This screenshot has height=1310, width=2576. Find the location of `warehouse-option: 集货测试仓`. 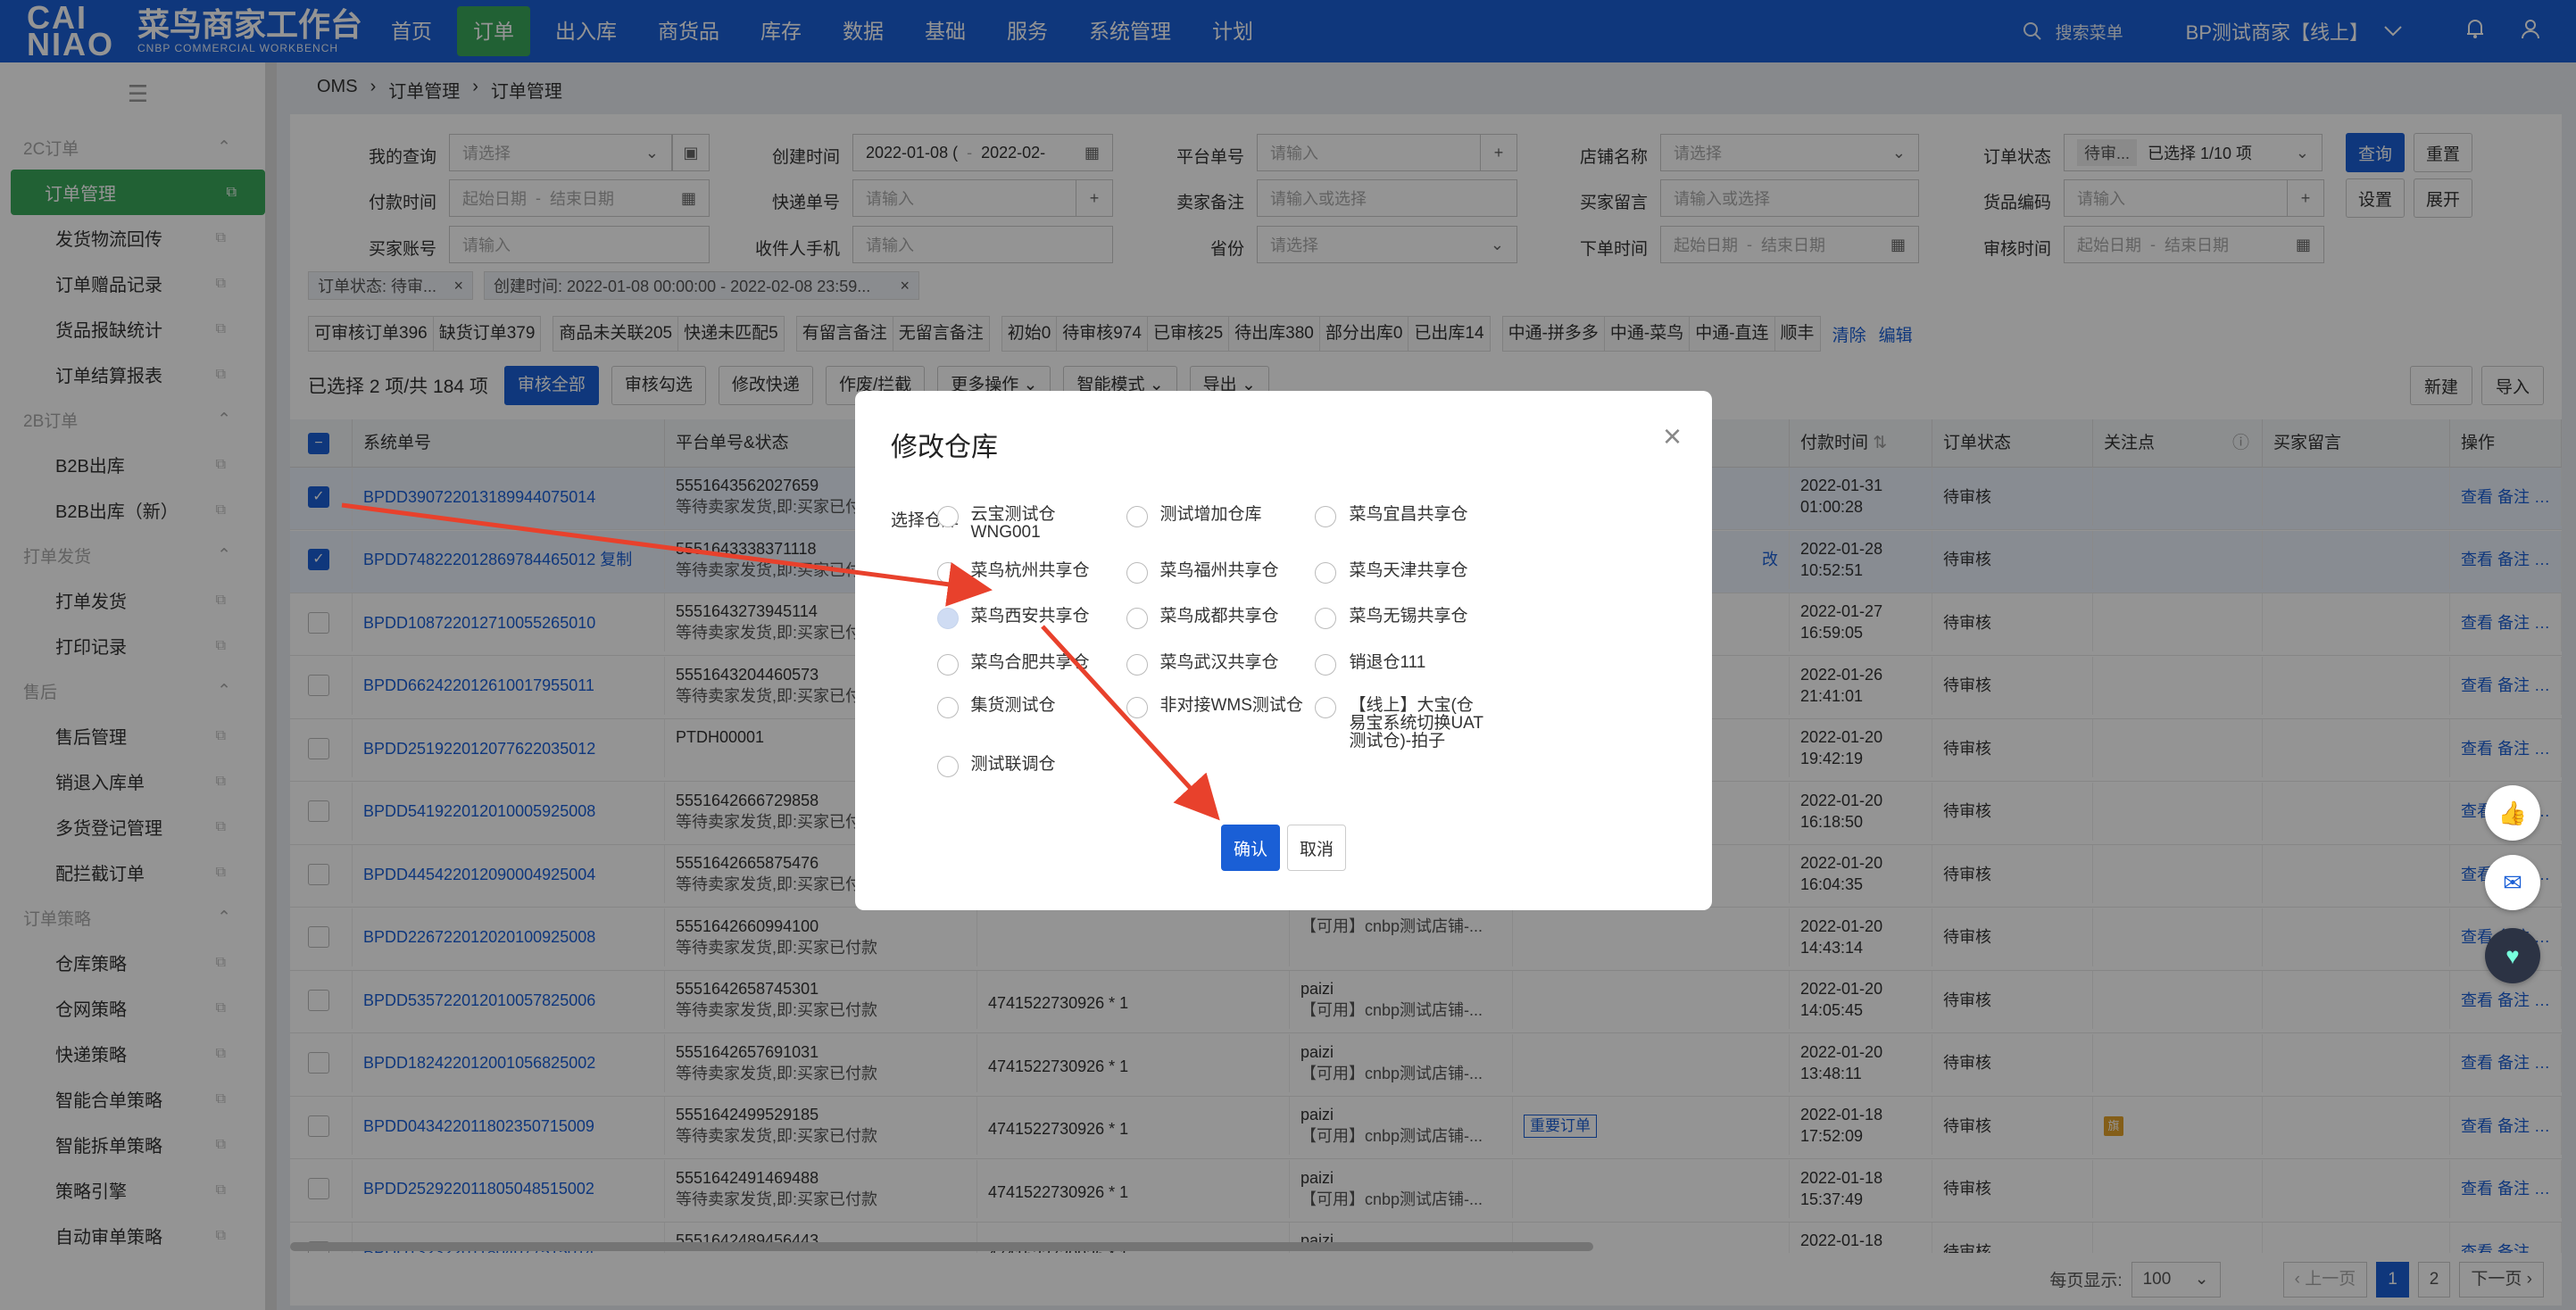

warehouse-option: 集货测试仓 is located at coordinates (996, 706).